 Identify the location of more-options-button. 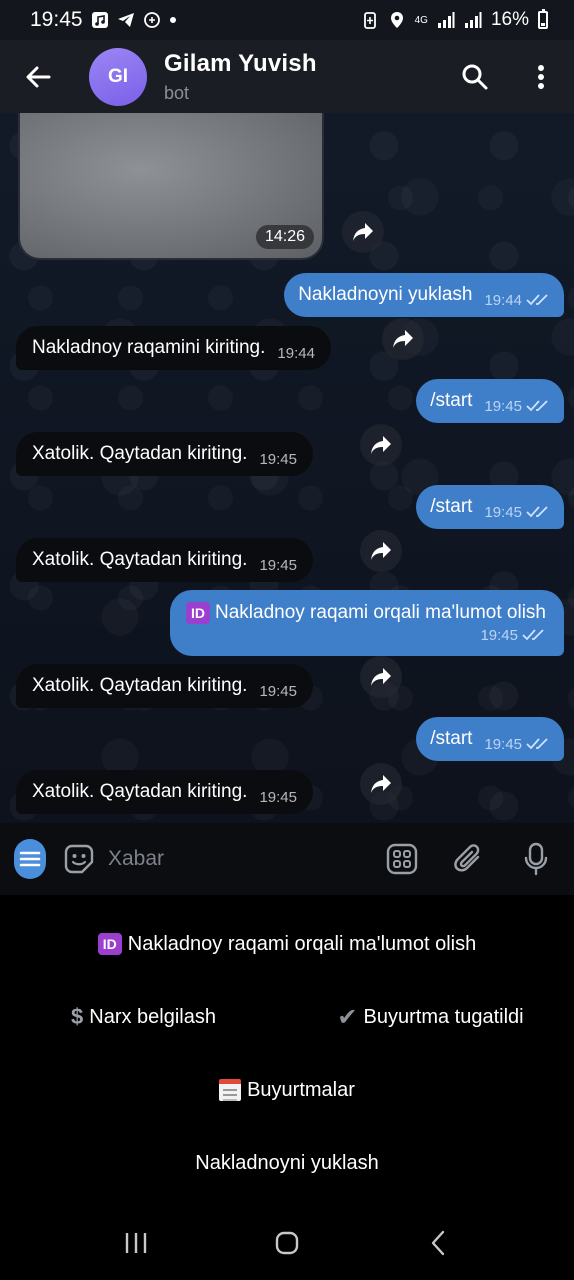
(541, 76).